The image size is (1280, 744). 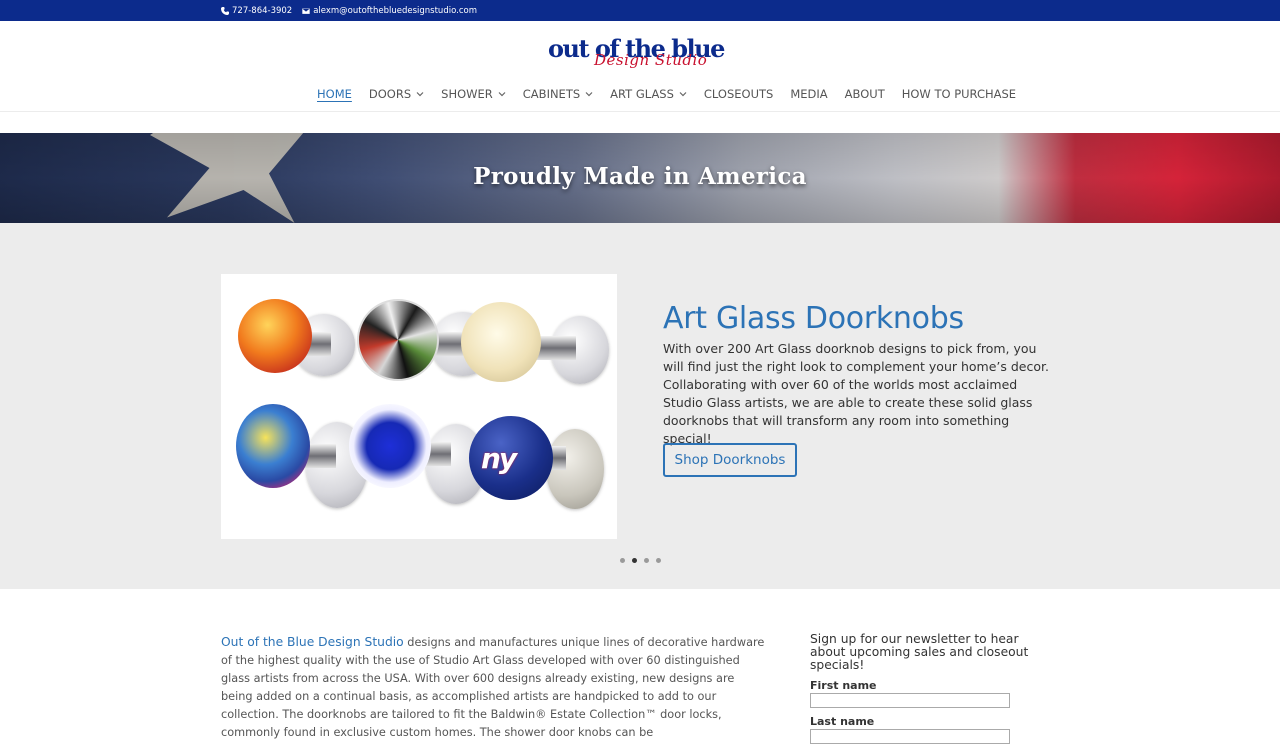 I want to click on doorknobs-product-image: ny, so click(x=419, y=406).